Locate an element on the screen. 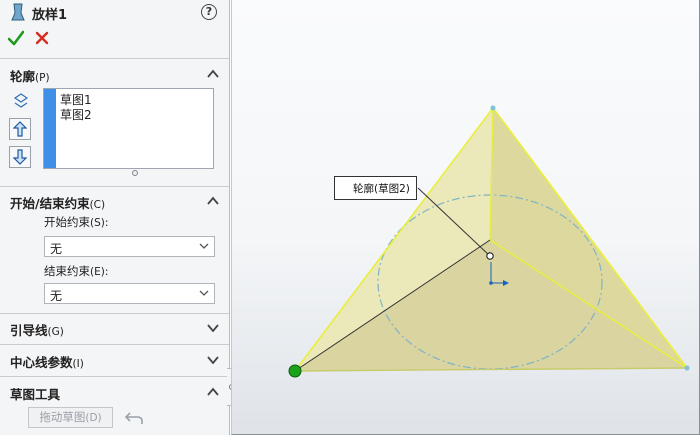  arrow-down-icon is located at coordinates (20, 157).